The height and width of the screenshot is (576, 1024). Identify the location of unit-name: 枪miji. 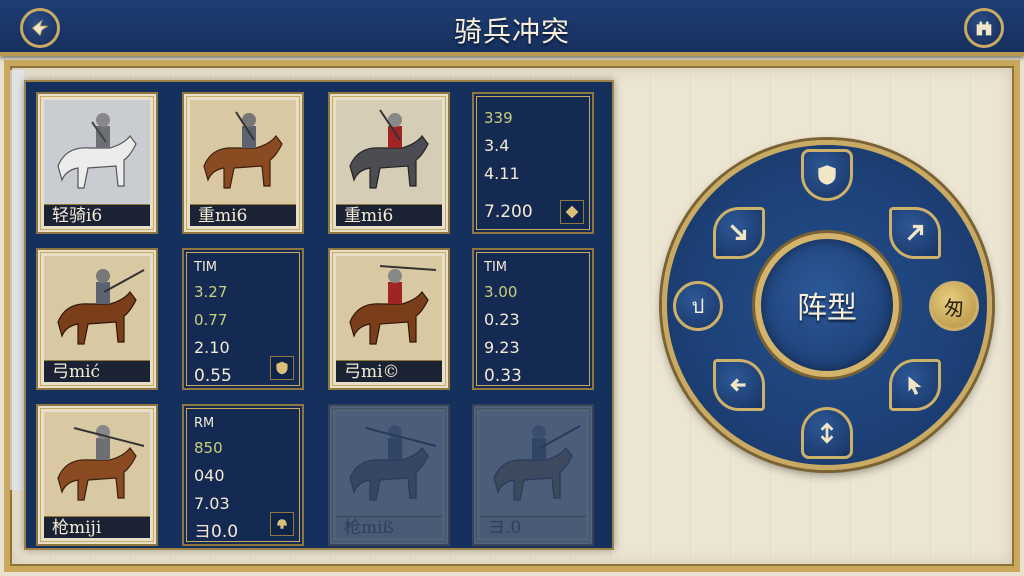
(97, 527).